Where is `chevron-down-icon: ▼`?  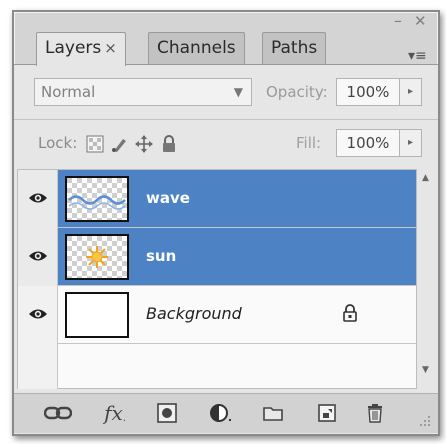
chevron-down-icon: ▼ is located at coordinates (238, 92).